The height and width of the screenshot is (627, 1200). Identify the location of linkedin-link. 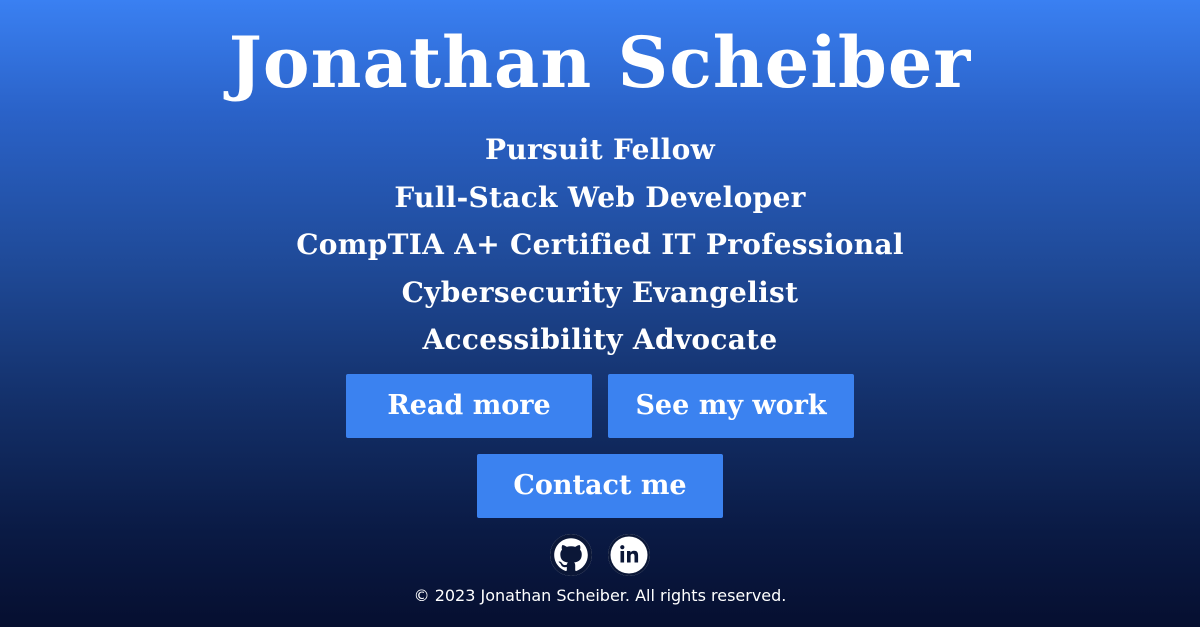
(629, 554).